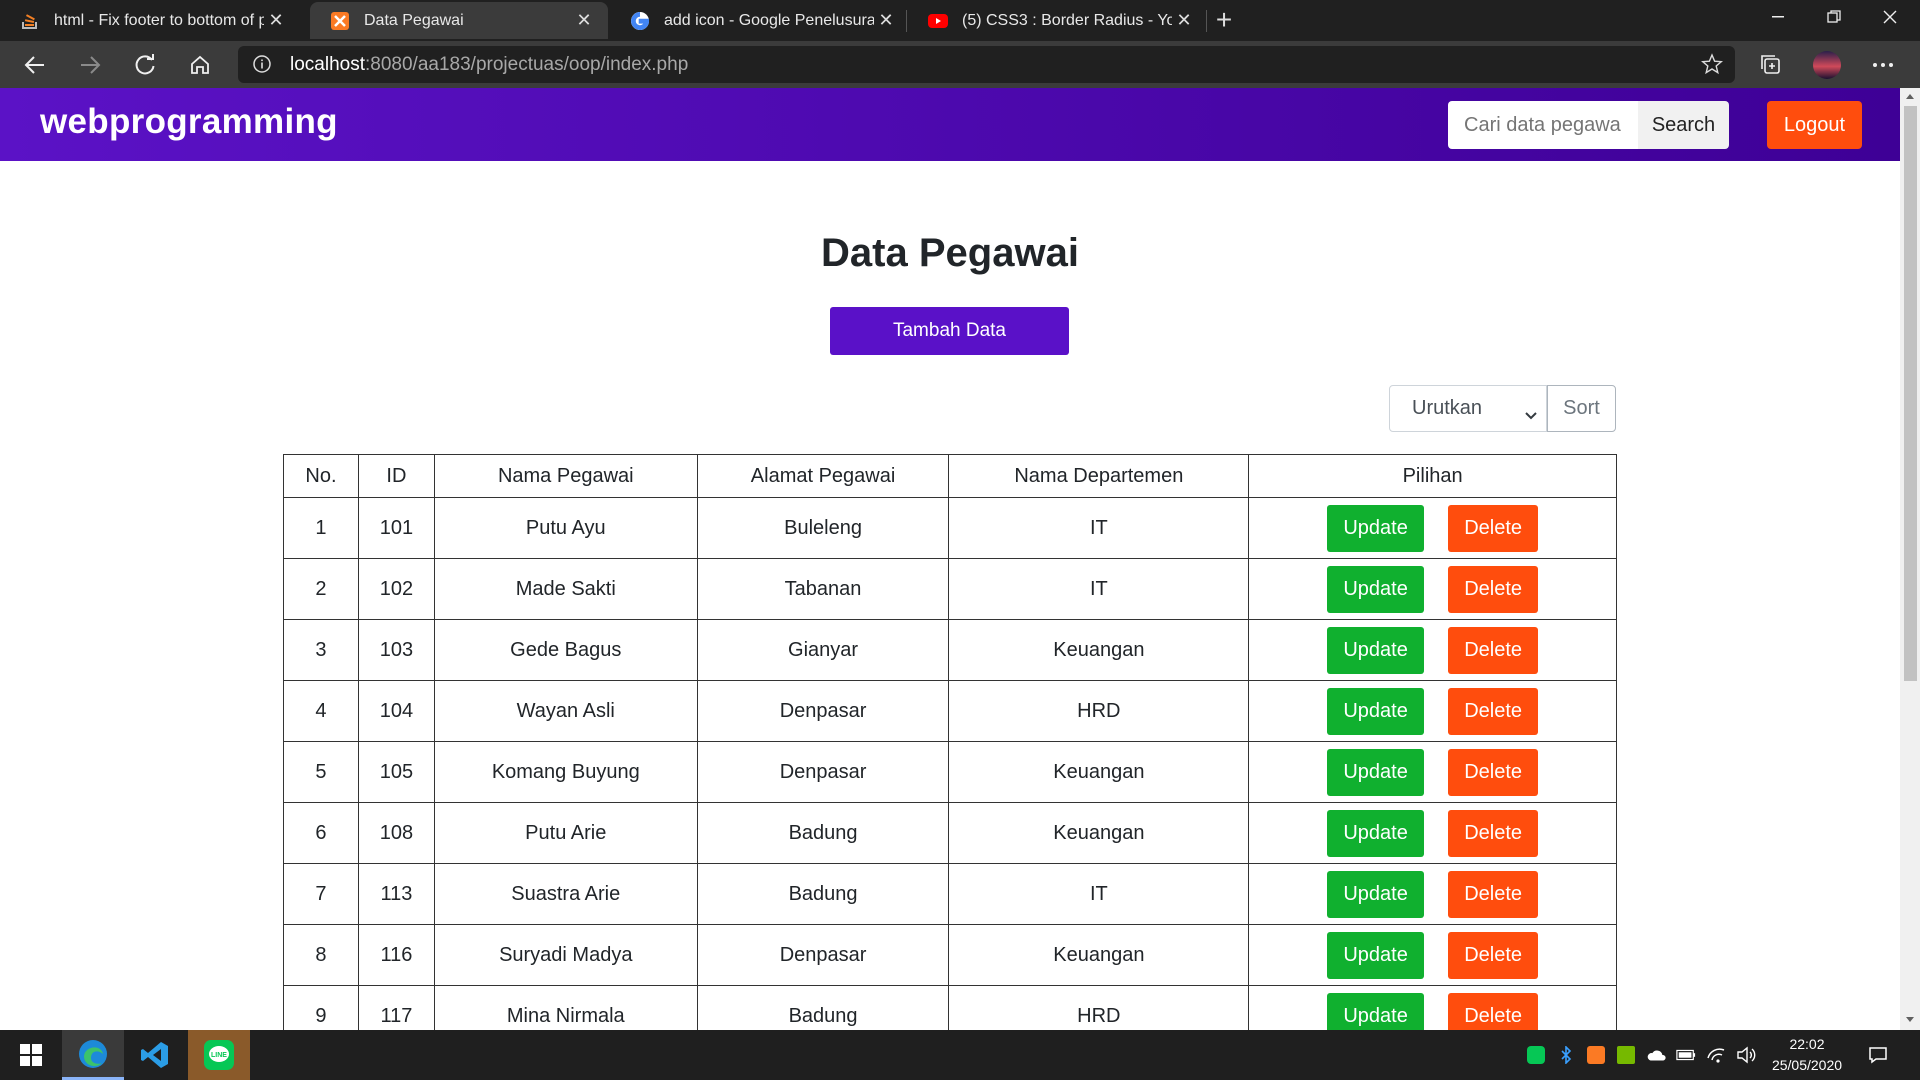  What do you see at coordinates (1099, 589) in the screenshot?
I see `department-name: IT` at bounding box center [1099, 589].